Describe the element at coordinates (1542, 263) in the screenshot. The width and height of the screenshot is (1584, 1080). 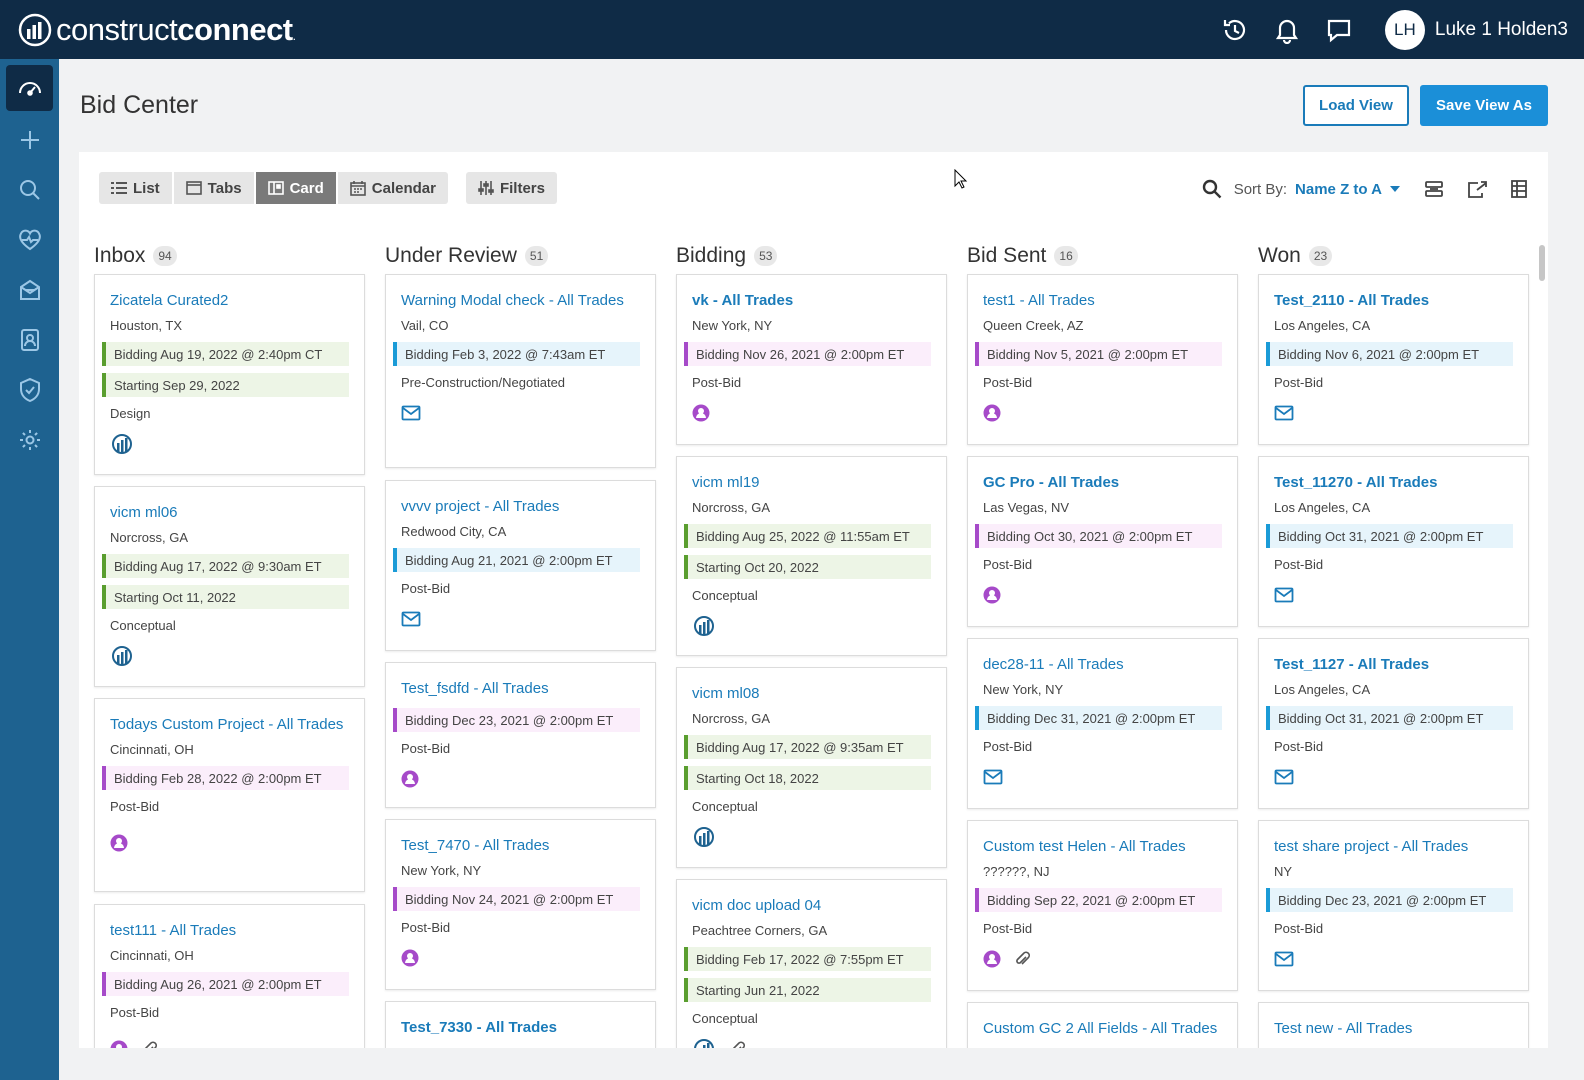
I see `vertical-scrollbar` at that location.